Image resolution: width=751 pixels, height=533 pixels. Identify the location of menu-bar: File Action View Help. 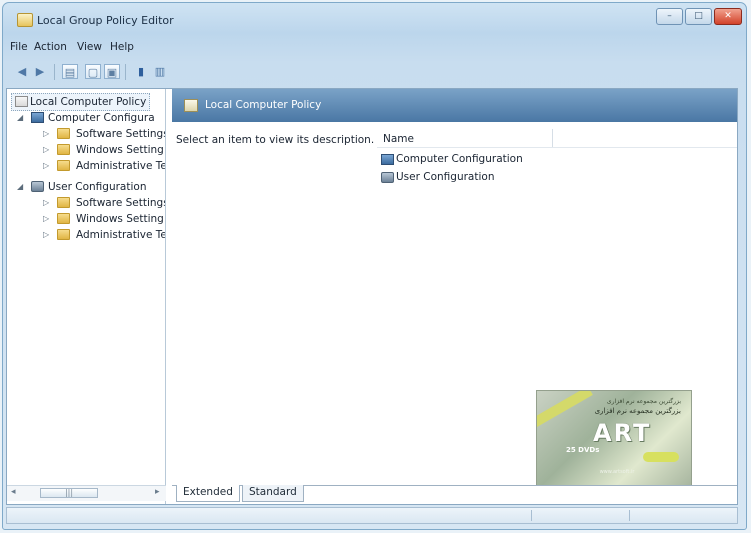
(372, 48).